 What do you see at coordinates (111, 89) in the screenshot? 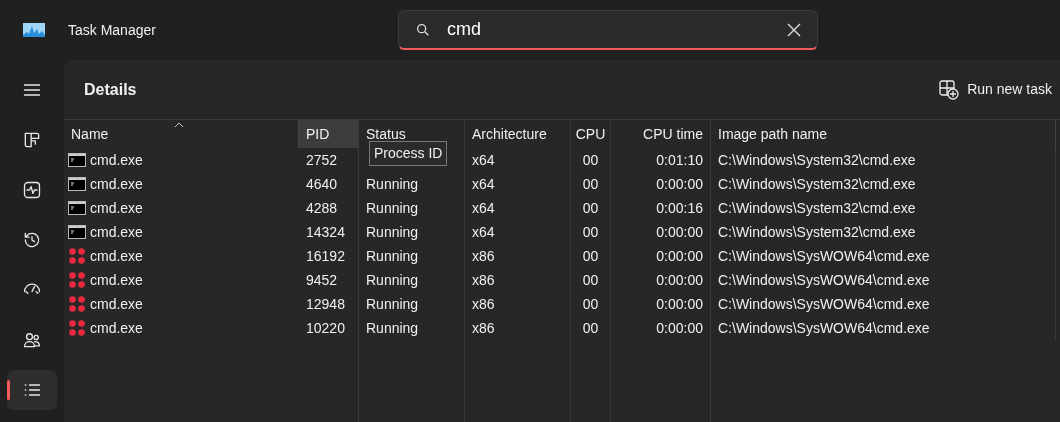
I see `page-title: Details` at bounding box center [111, 89].